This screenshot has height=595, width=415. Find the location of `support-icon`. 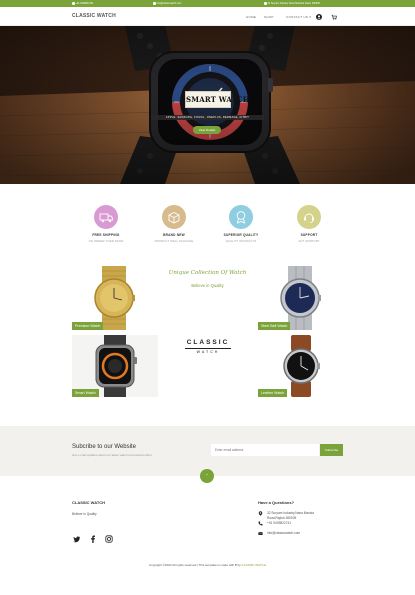

support-icon is located at coordinates (309, 217).